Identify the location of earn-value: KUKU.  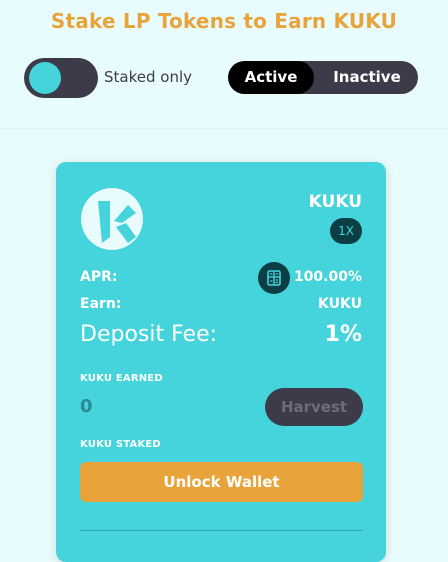
(340, 304).